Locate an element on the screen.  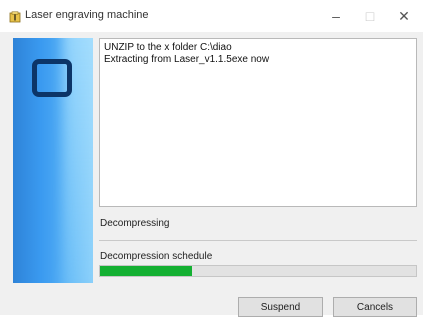
minimize-button: – is located at coordinates (336, 16).